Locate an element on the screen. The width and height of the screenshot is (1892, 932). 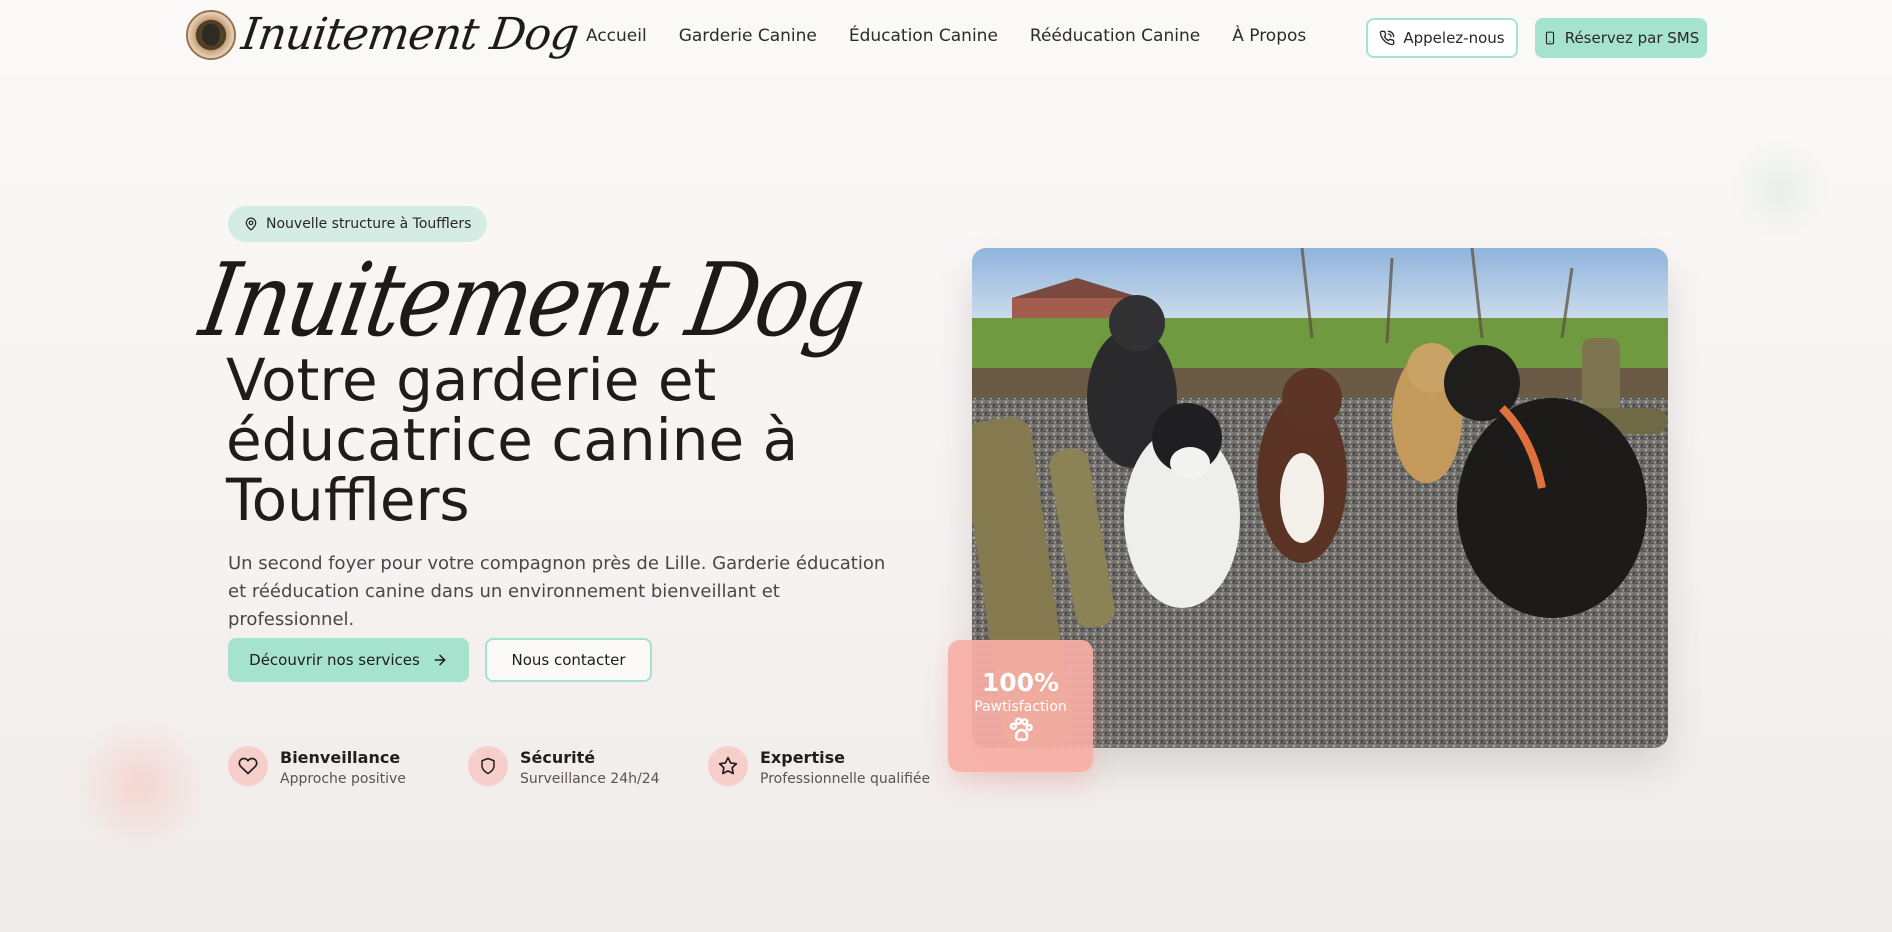
nav-garderie-canine: Garderie Canine is located at coordinates (748, 36).